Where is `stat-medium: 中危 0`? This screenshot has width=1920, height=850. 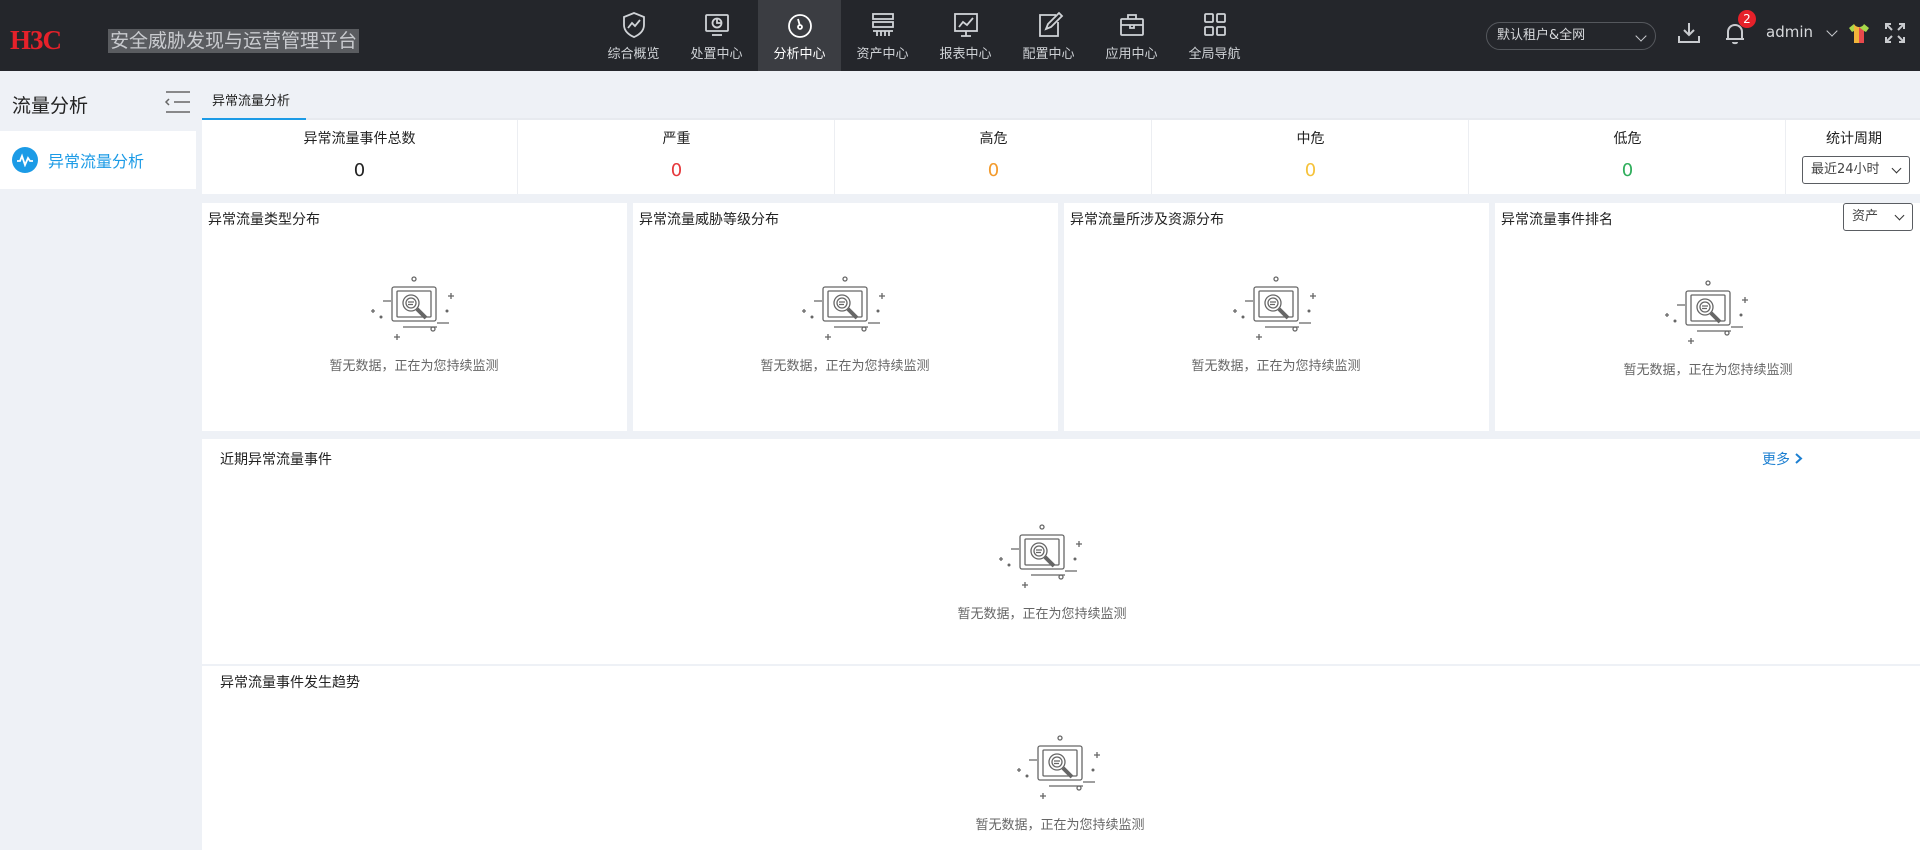
stat-medium: 中危 0 is located at coordinates (1311, 157).